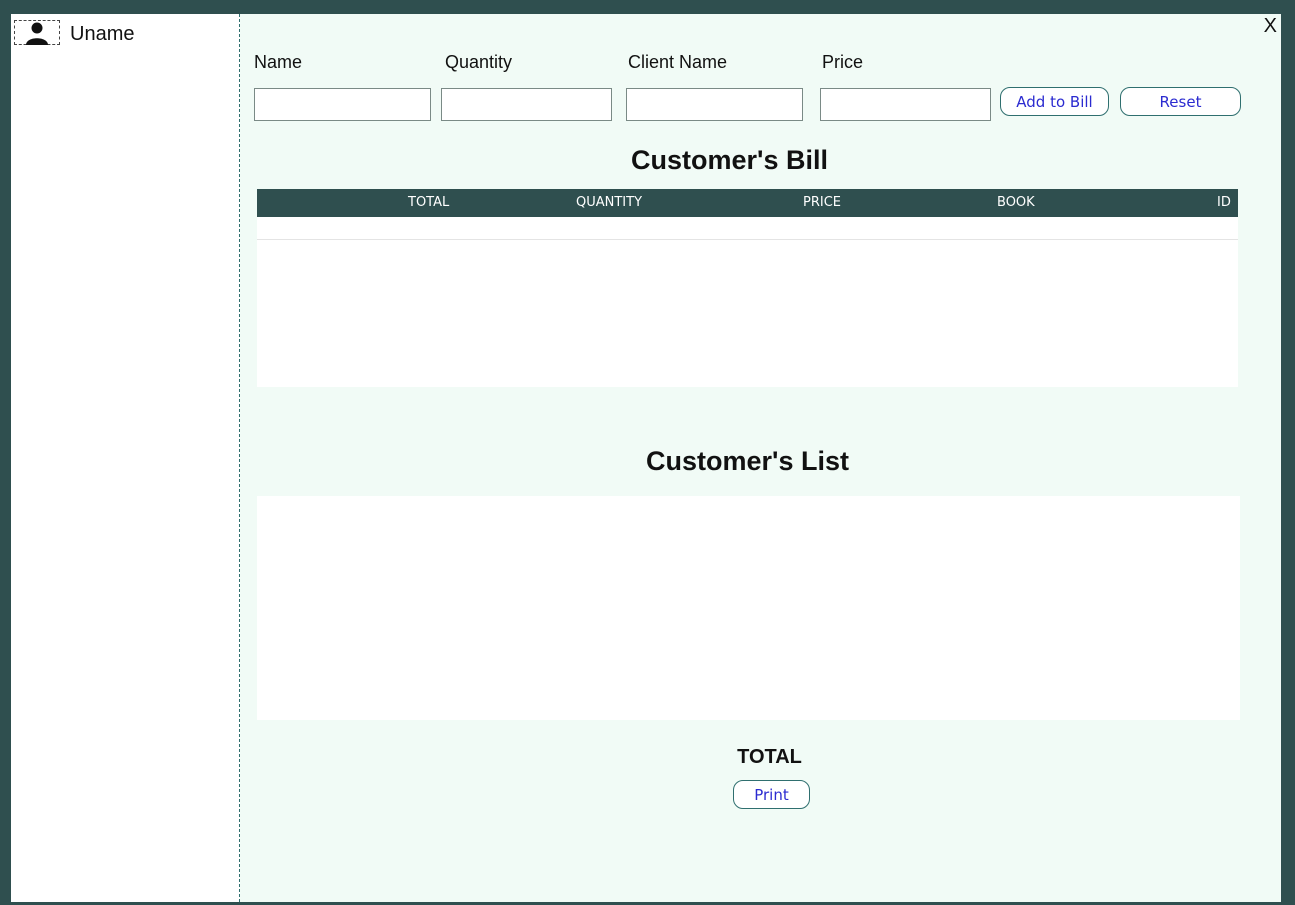  Describe the element at coordinates (102, 34) in the screenshot. I see `username-label: Uname` at that location.